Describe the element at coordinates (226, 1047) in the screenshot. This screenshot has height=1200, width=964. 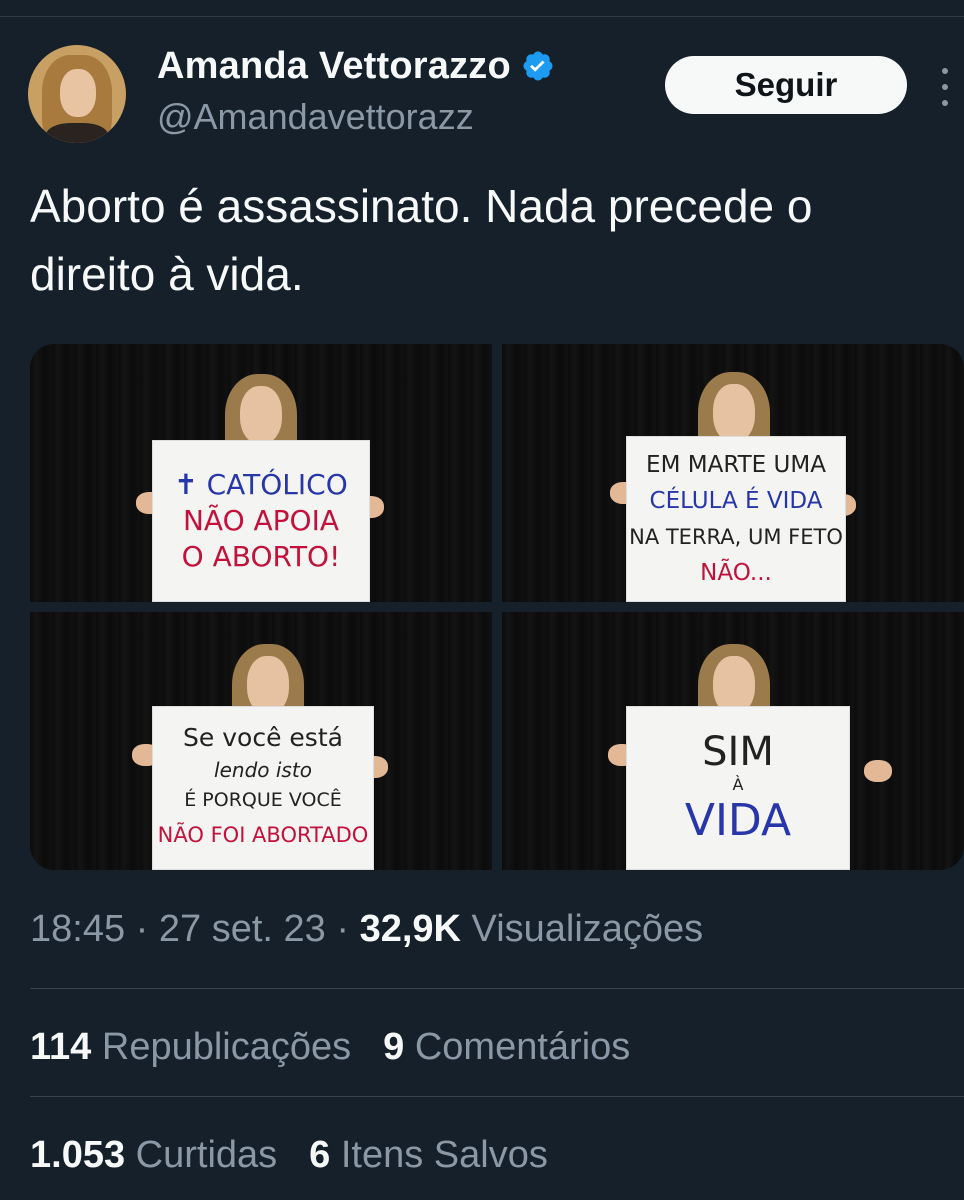
I see `reposts-label: Republicações` at that location.